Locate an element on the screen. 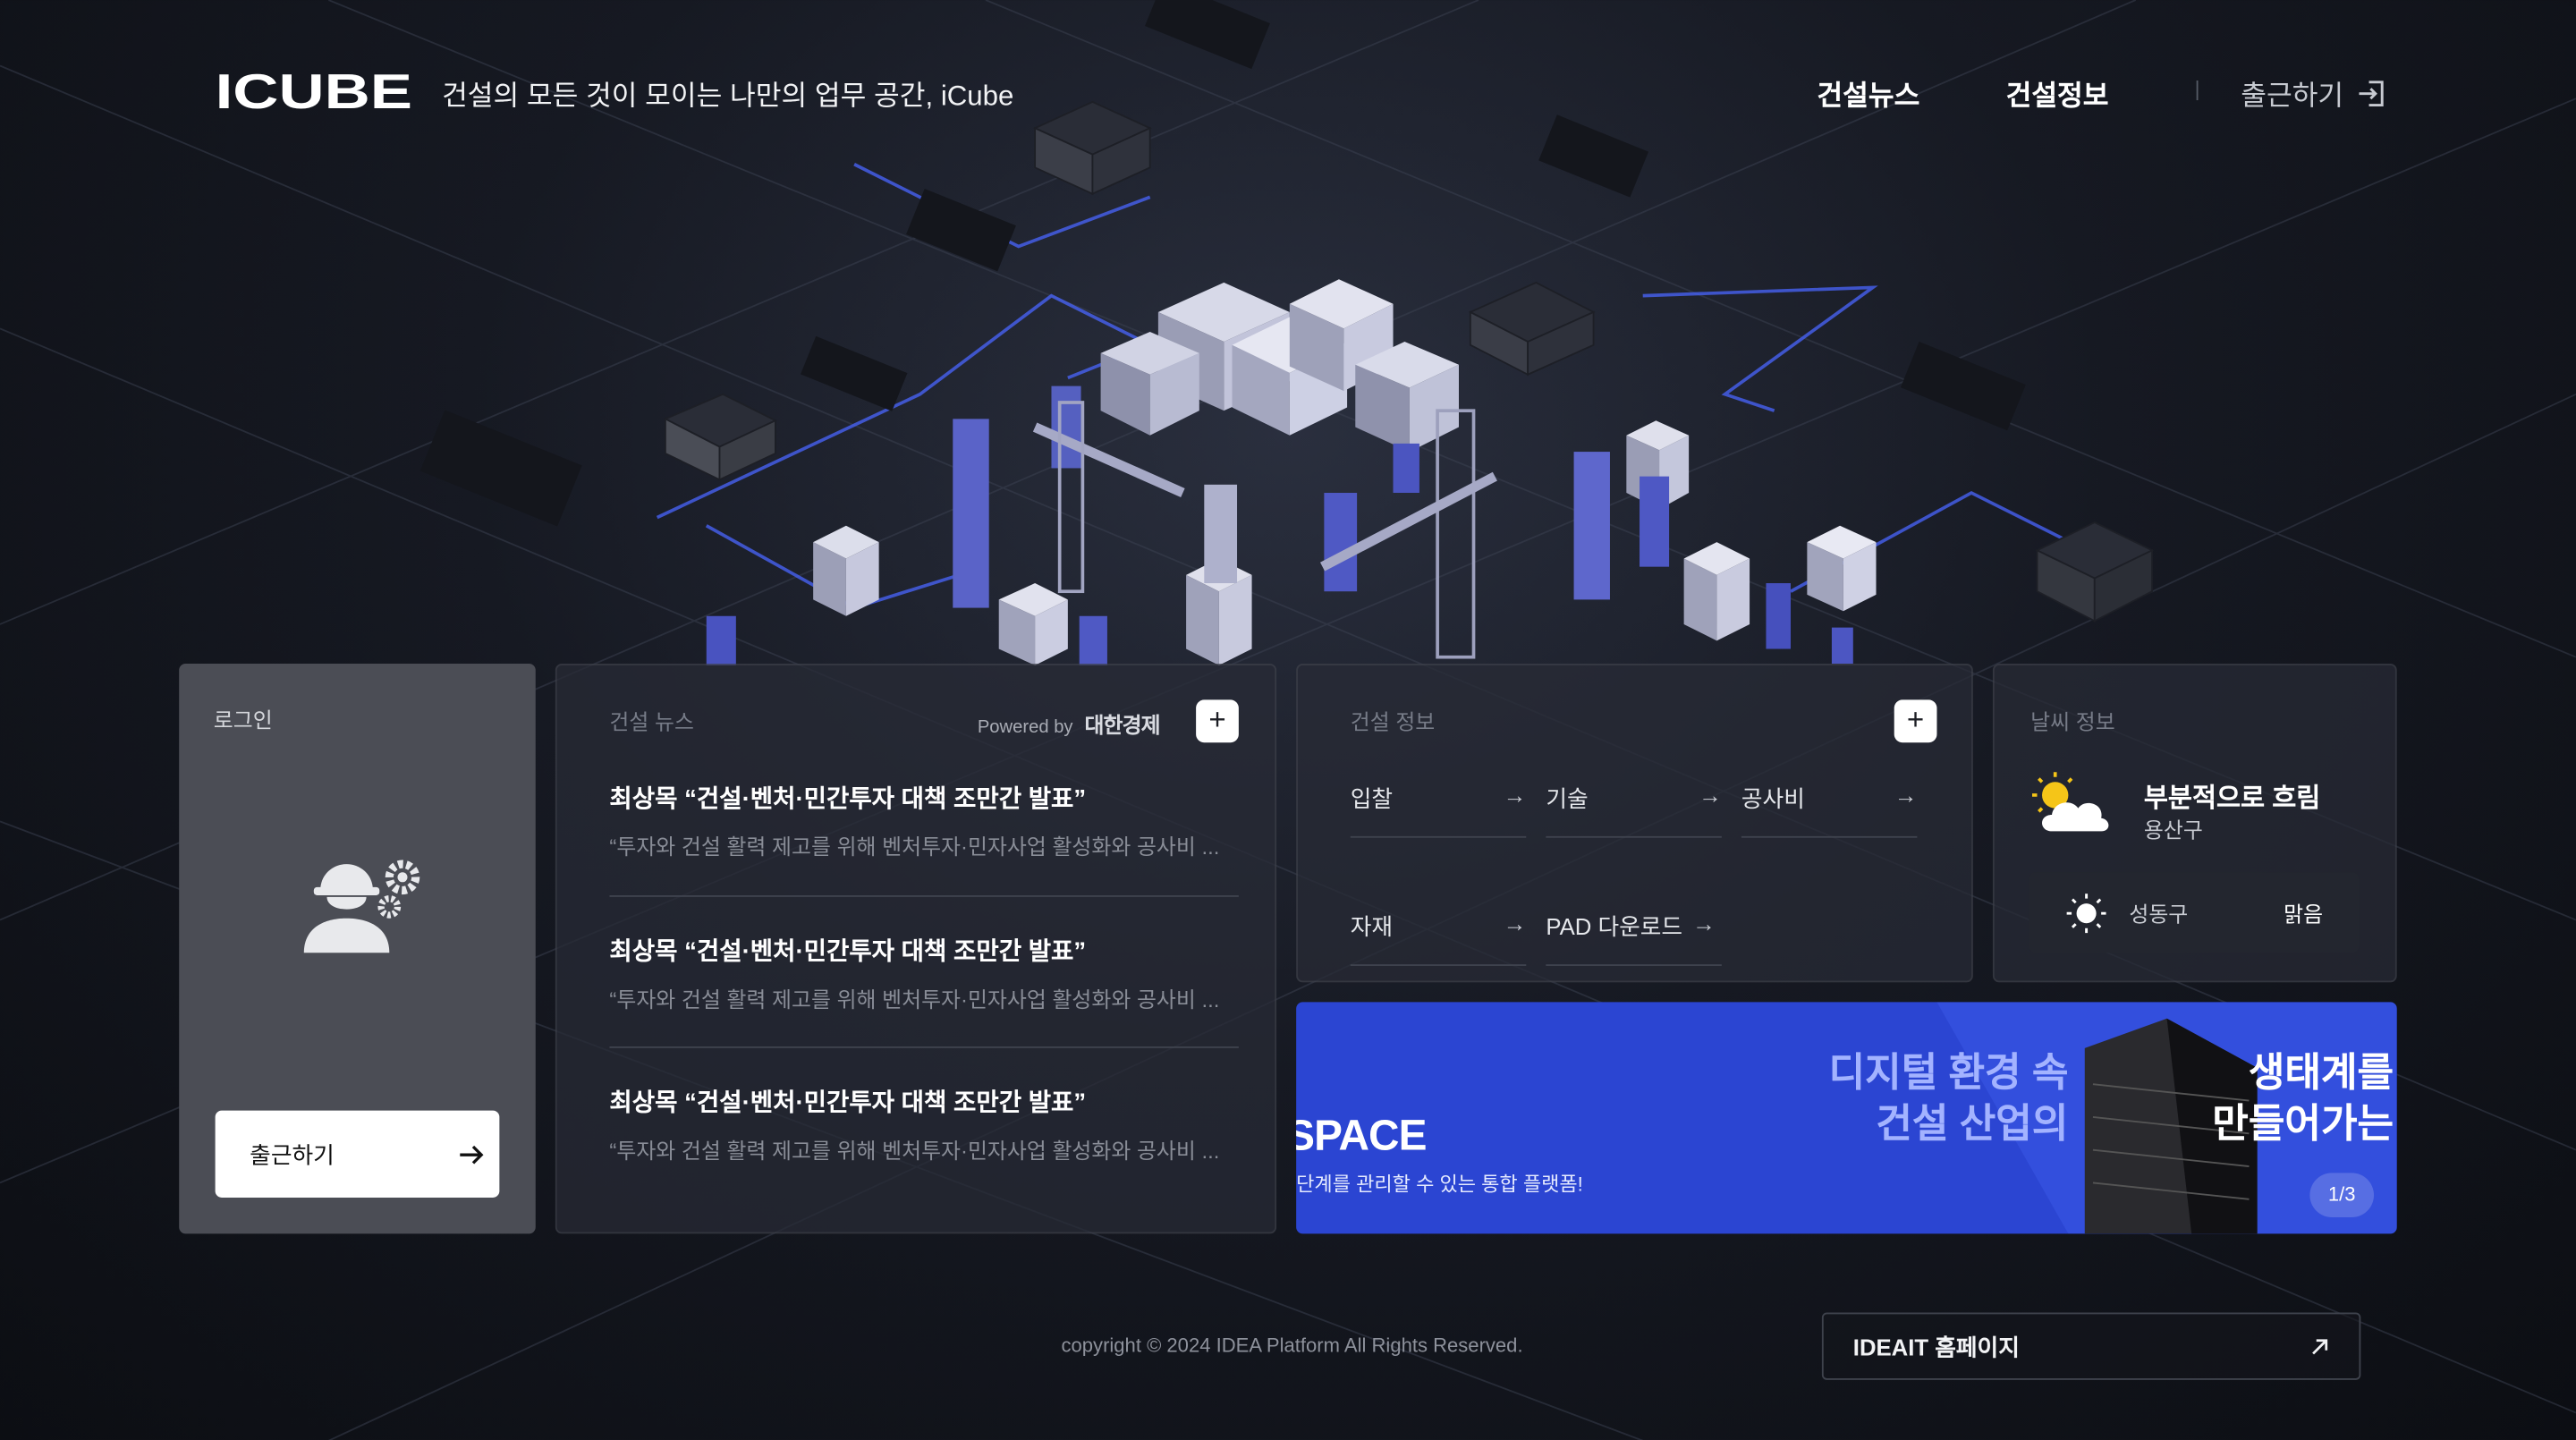  icube-logo: ICUBE is located at coordinates (314, 91).